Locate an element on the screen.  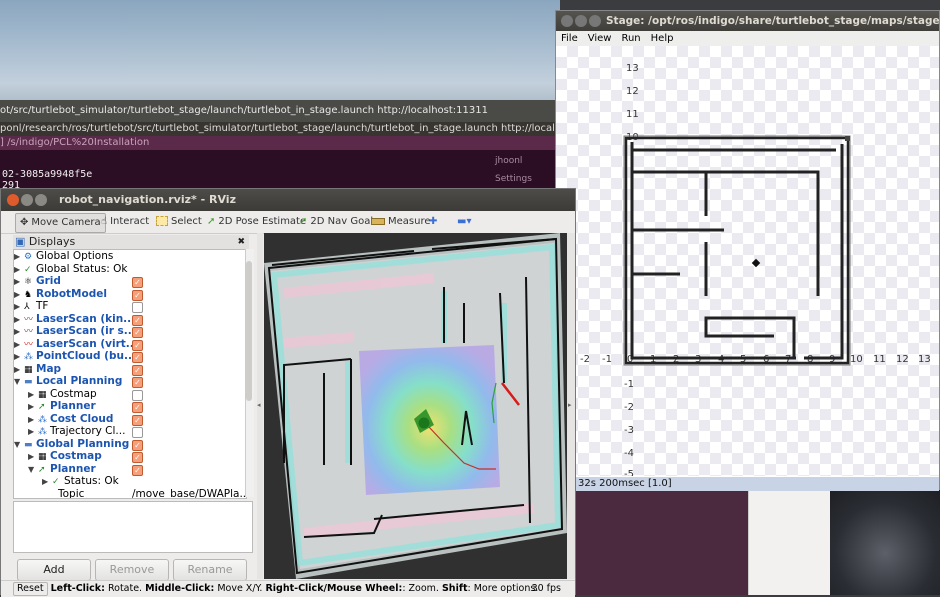
move-camera-label: Move Camera is located at coordinates (66, 222).